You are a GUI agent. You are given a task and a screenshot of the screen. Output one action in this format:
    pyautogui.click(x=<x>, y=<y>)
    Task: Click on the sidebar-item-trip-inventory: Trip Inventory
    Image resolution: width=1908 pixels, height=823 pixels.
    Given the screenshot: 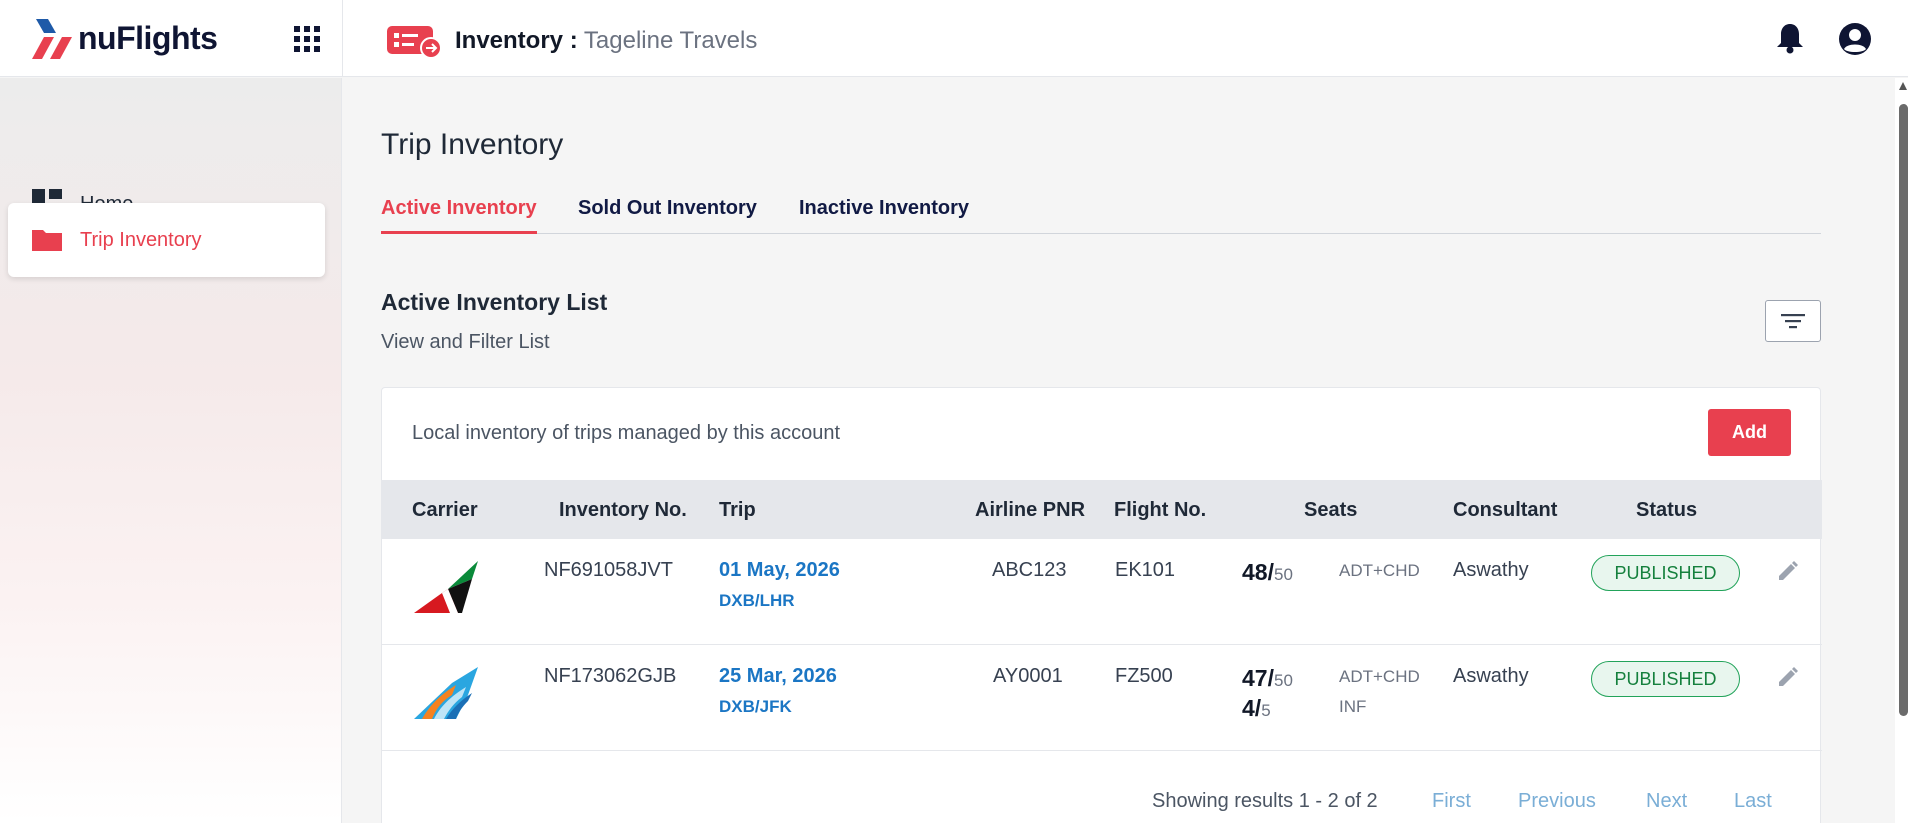 What is the action you would take?
    pyautogui.click(x=166, y=240)
    